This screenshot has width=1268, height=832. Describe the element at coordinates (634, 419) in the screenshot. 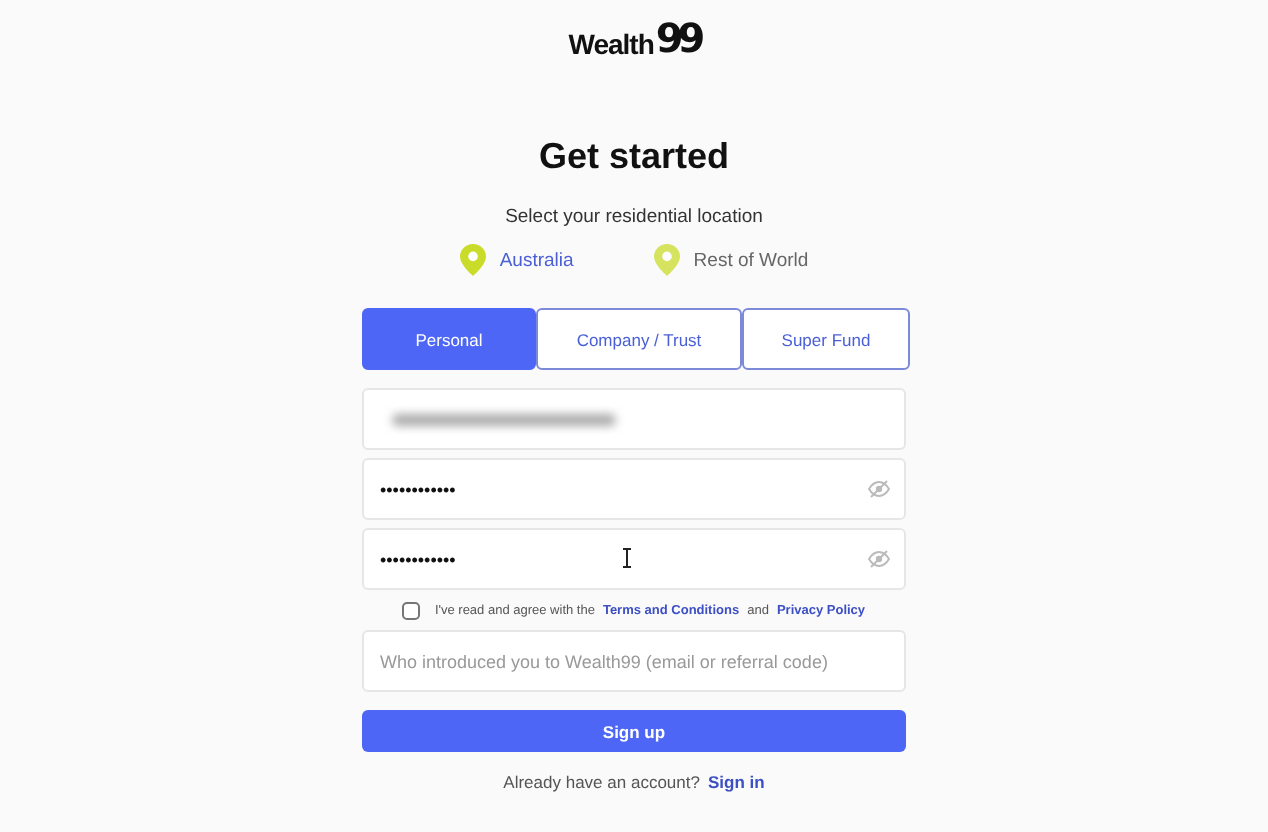

I see `email-field` at that location.